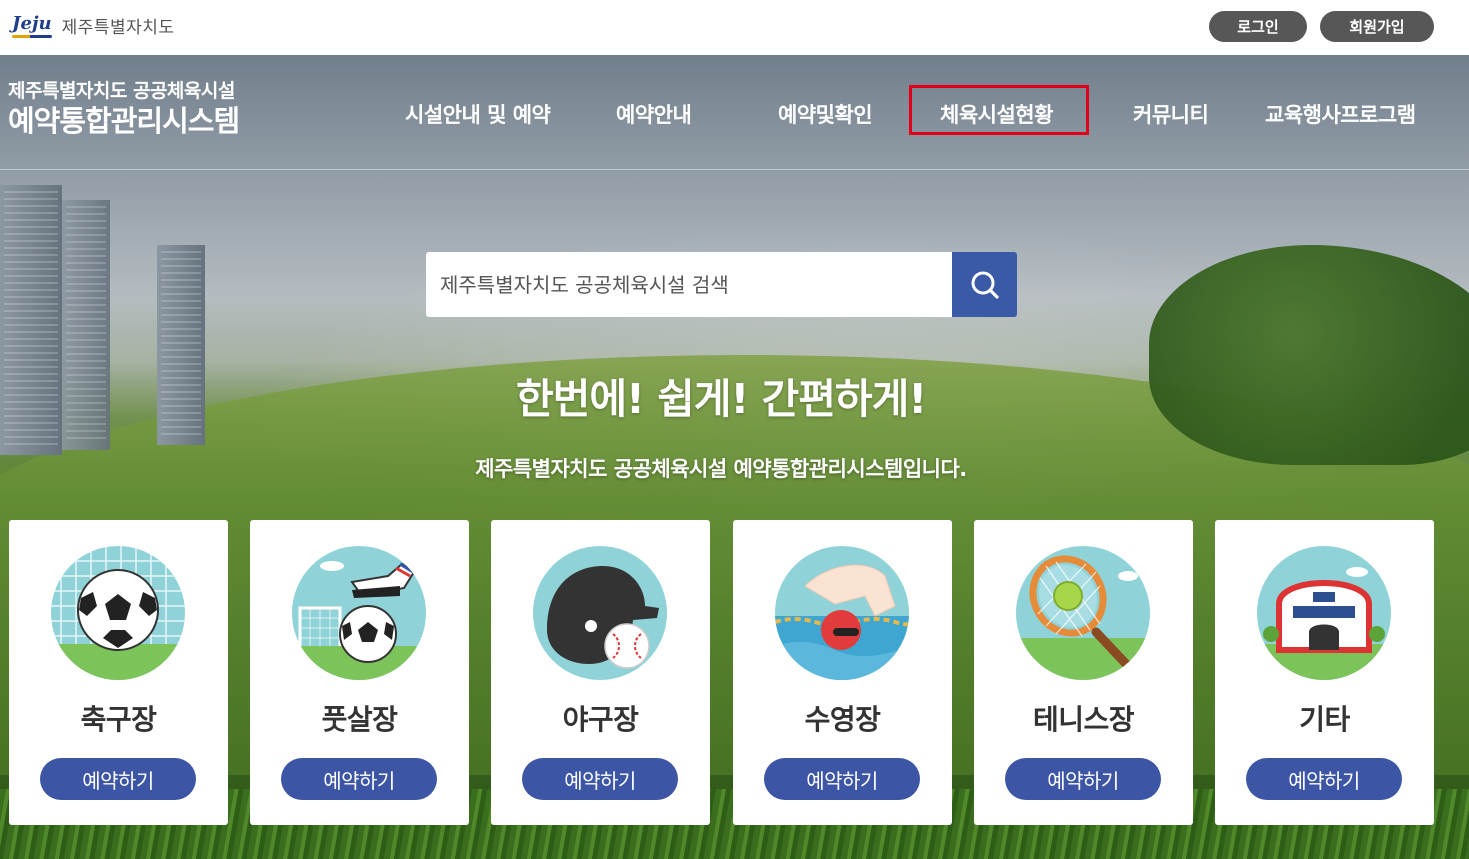 Image resolution: width=1469 pixels, height=859 pixels. What do you see at coordinates (1324, 779) in the screenshot?
I see `reserve-button-other: 예약하기` at bounding box center [1324, 779].